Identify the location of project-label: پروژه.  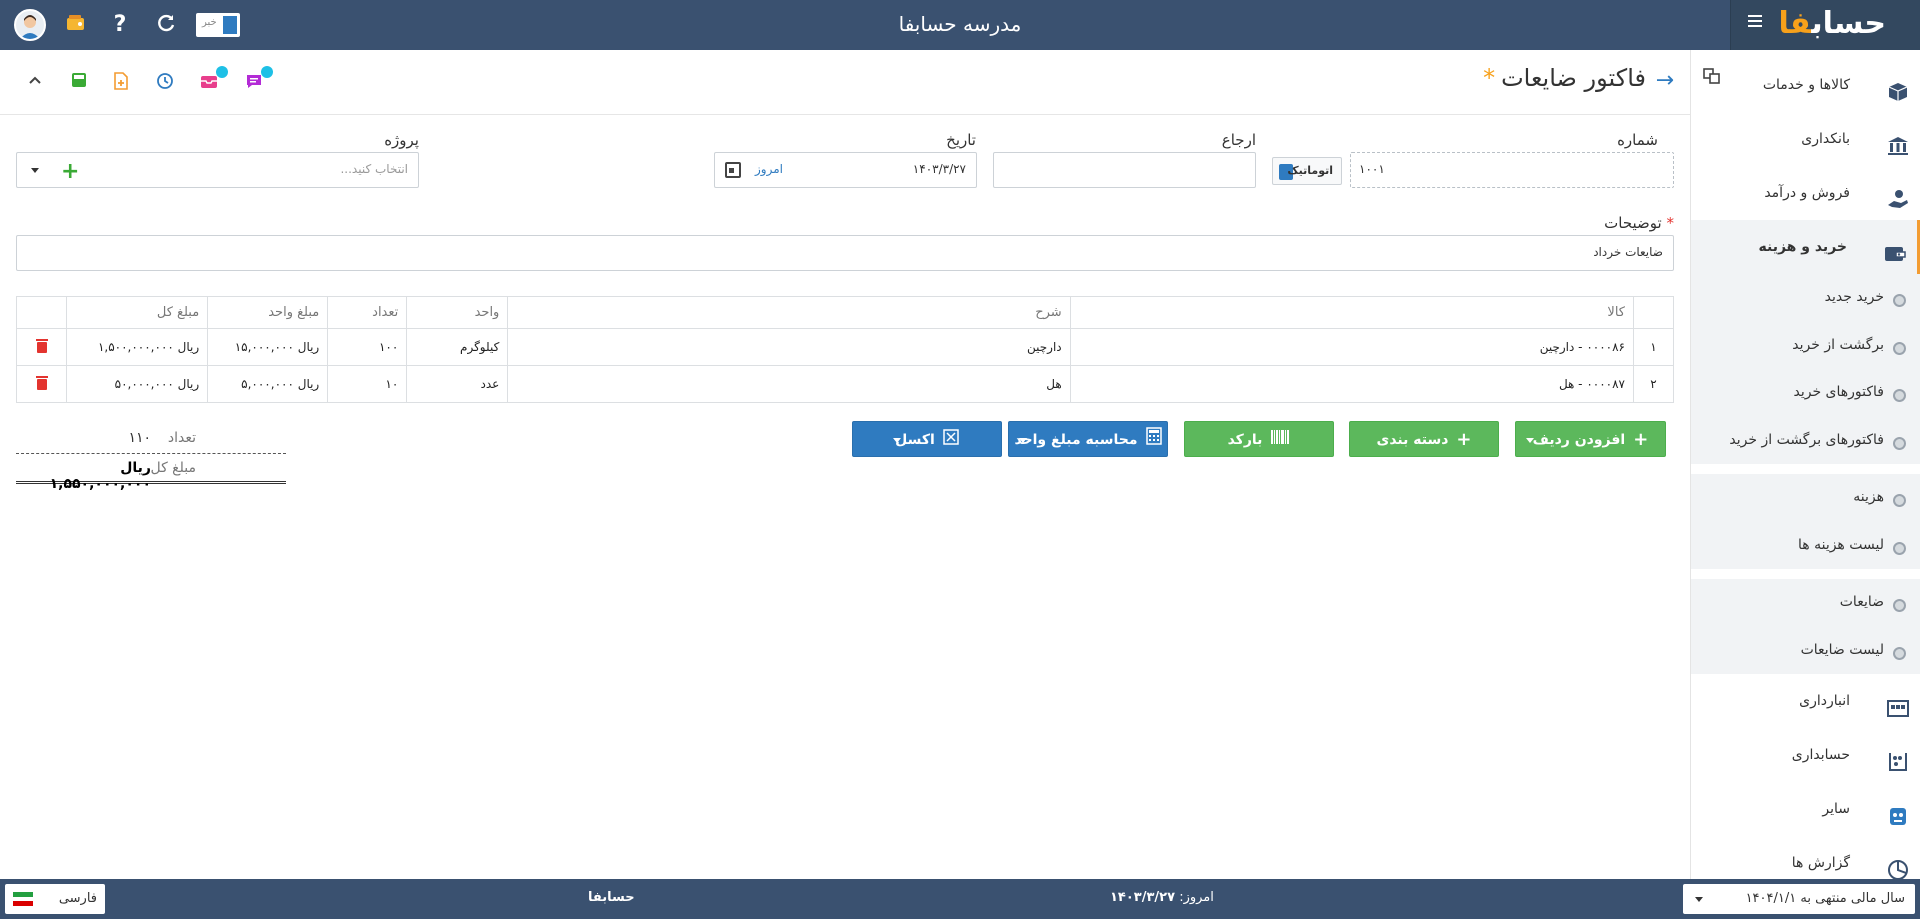
(401, 140).